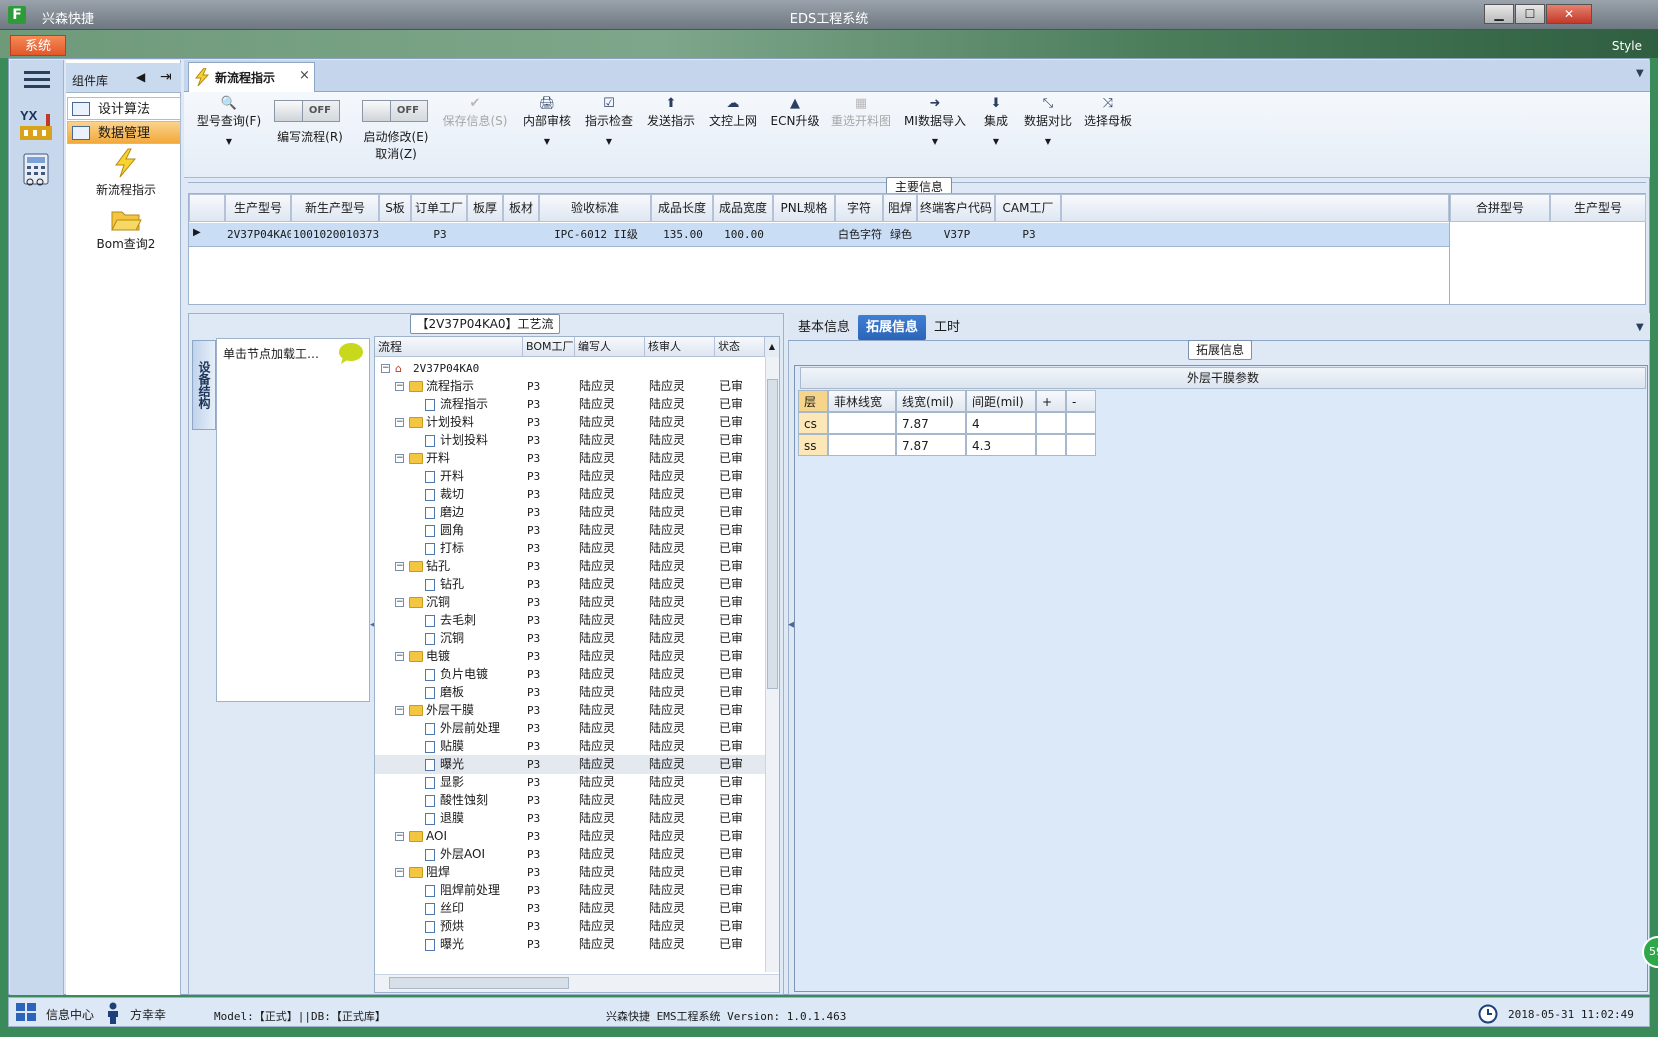 The image size is (1658, 1037). I want to click on send-instruction-button: ⬆ 发送指示, so click(671, 112).